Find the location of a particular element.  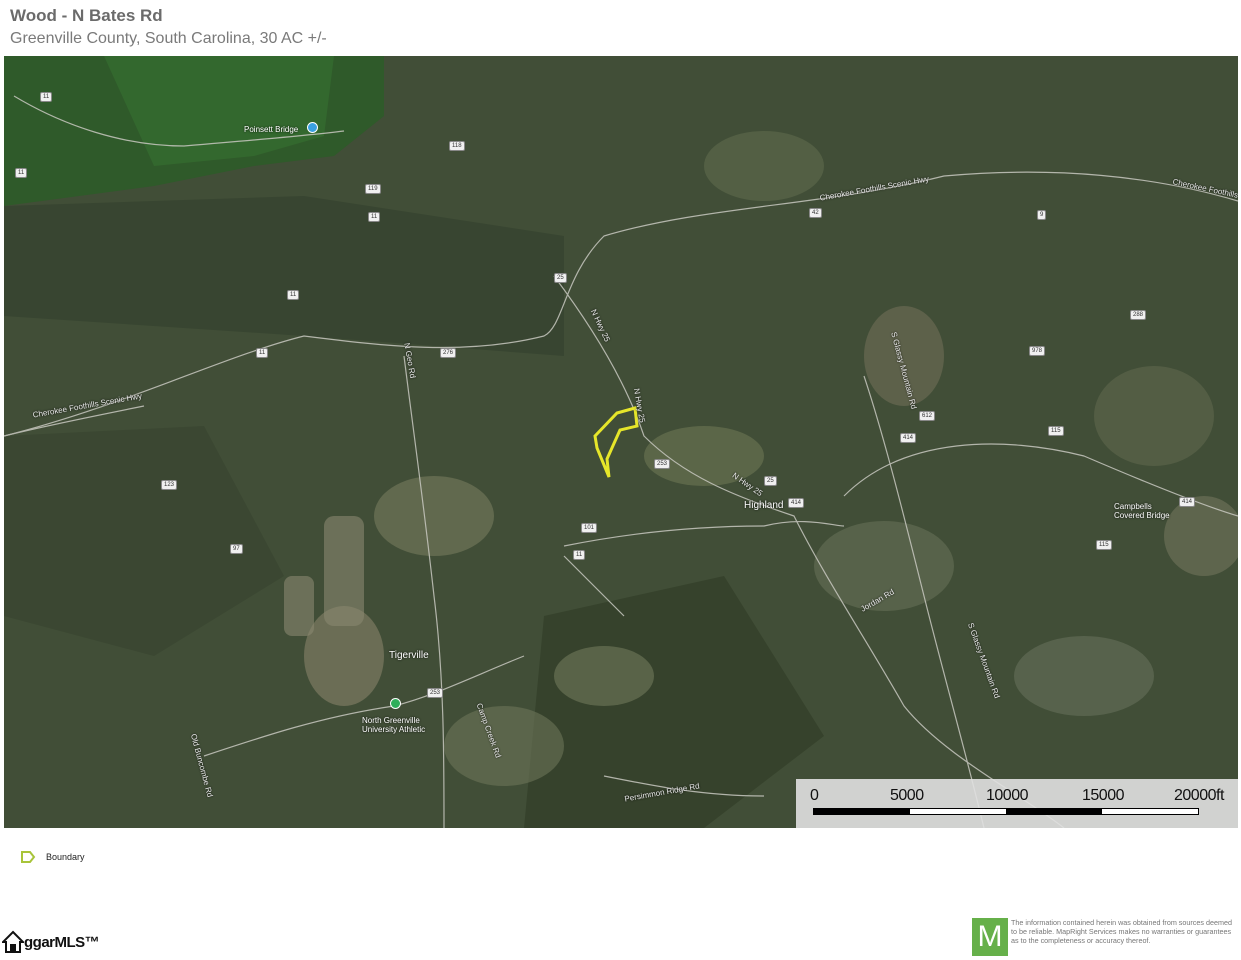

route-shield: 123 is located at coordinates (169, 485).